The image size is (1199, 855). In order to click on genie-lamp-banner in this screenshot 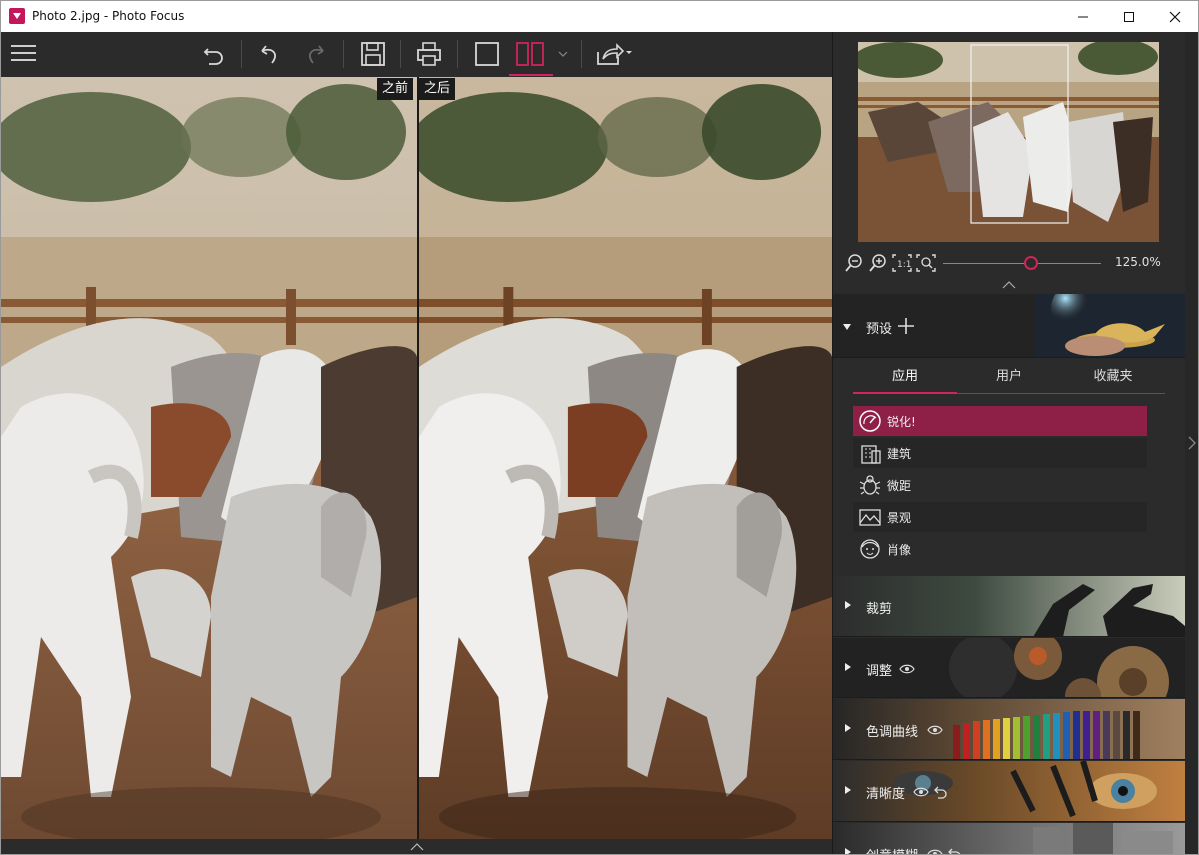, I will do `click(1110, 325)`.